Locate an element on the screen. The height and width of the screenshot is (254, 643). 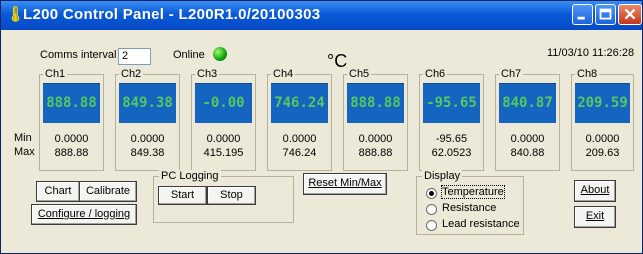
channel-box-7: Ch7 840.87 0.0000 840.88 is located at coordinates (527, 119).